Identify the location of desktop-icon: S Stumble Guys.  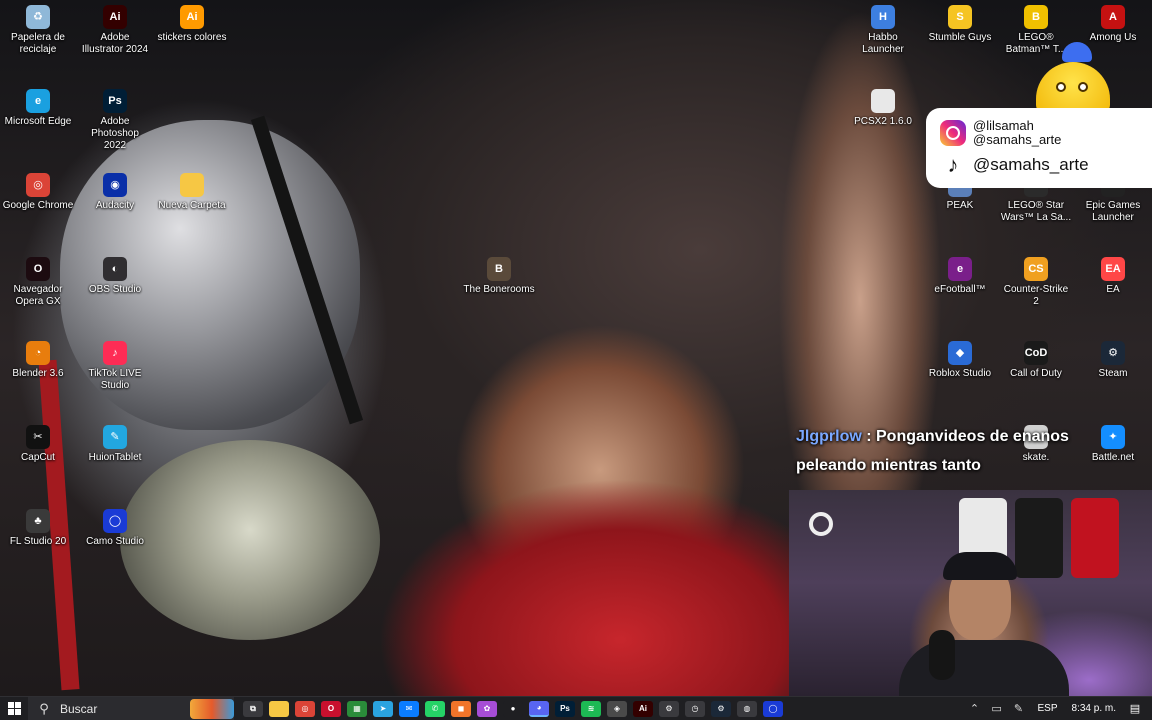
(960, 24).